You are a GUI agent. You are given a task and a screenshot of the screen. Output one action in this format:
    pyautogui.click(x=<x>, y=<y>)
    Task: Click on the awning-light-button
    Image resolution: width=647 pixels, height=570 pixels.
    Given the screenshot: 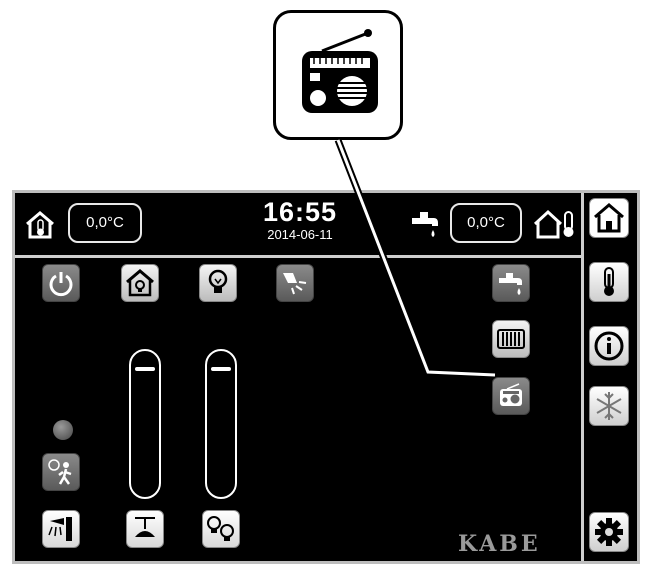 What is the action you would take?
    pyautogui.click(x=295, y=283)
    